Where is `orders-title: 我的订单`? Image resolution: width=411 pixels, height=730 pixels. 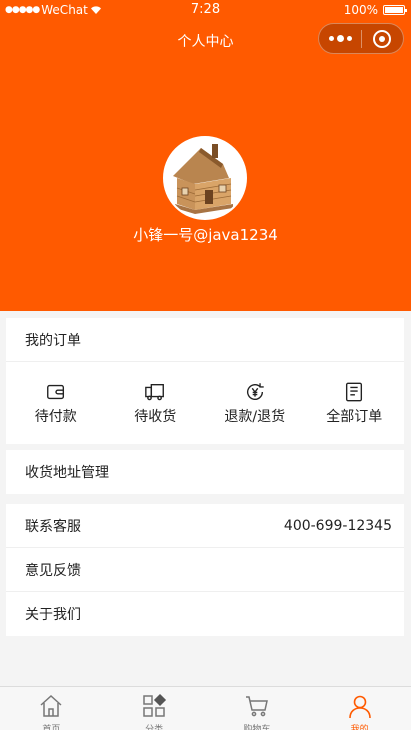 orders-title: 我的订单 is located at coordinates (53, 340).